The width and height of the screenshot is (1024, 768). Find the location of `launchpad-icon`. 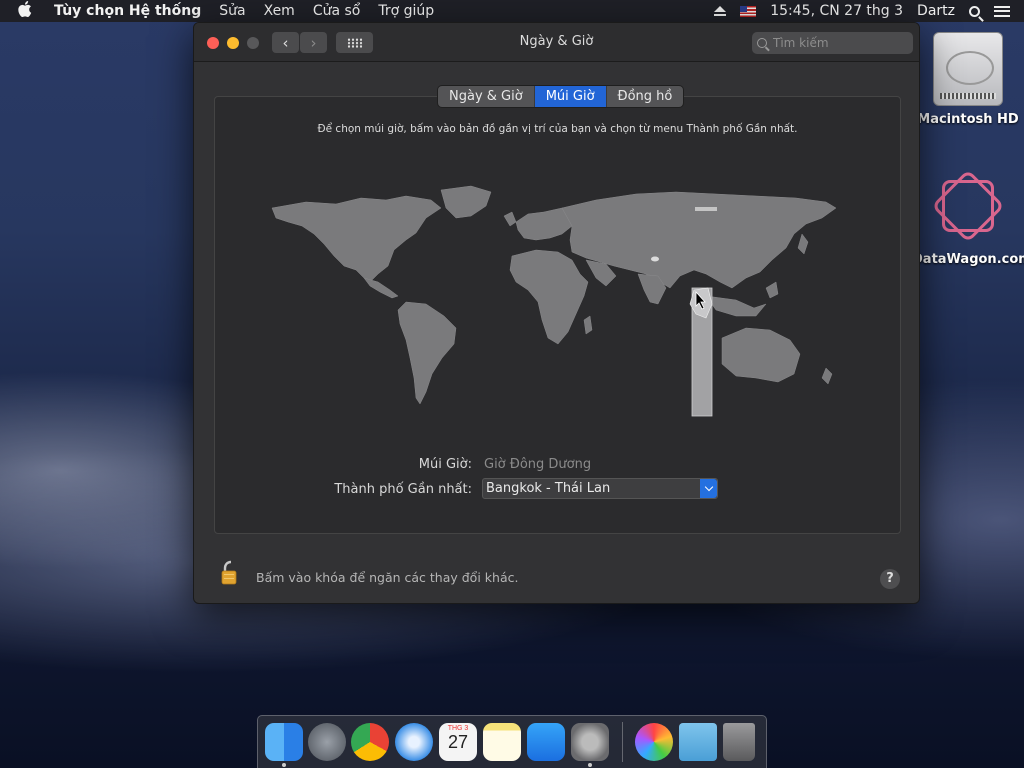

launchpad-icon is located at coordinates (327, 742).